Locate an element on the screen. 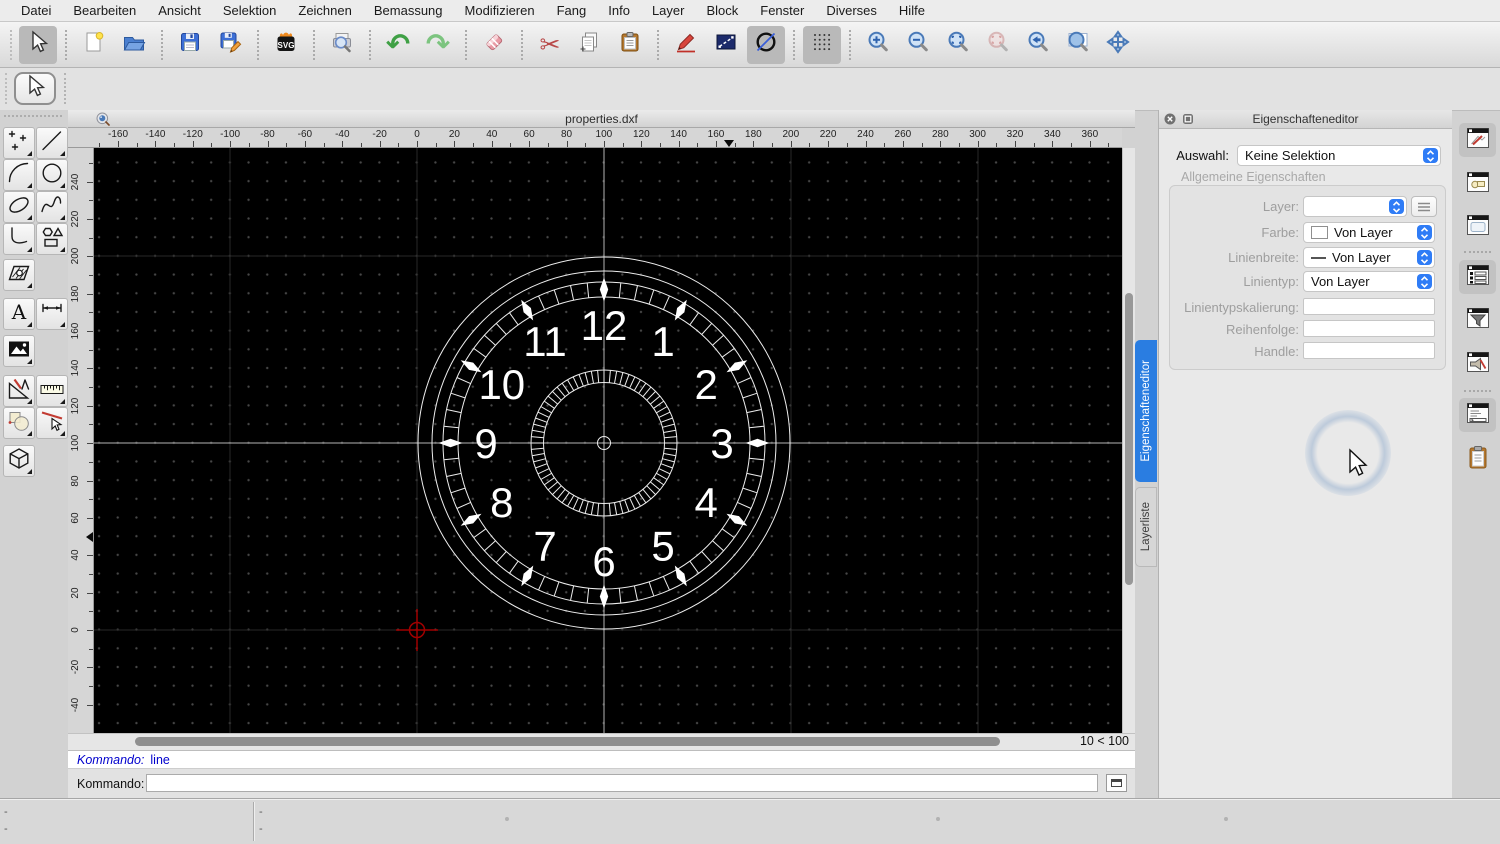 This screenshot has width=1500, height=844. zoom-window-button is located at coordinates (1078, 45).